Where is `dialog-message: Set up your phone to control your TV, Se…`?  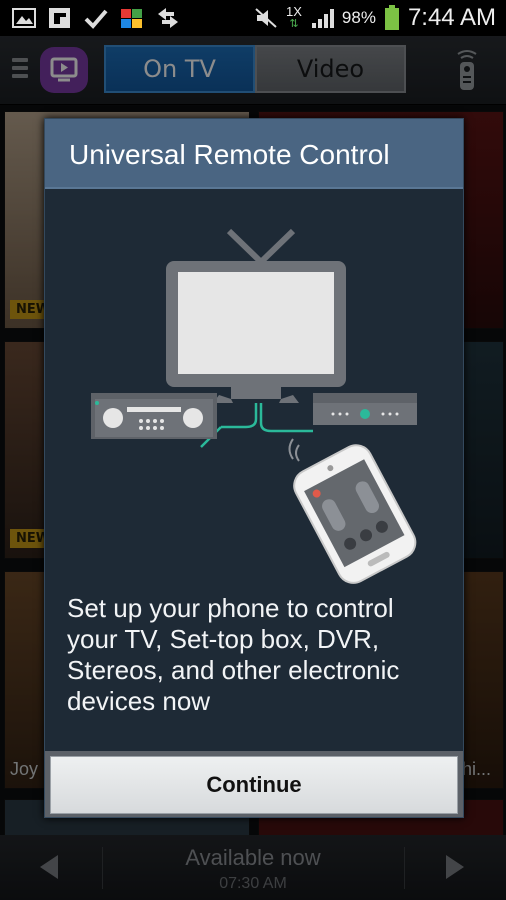
dialog-message: Set up your phone to control your TV, Se… is located at coordinates (233, 654).